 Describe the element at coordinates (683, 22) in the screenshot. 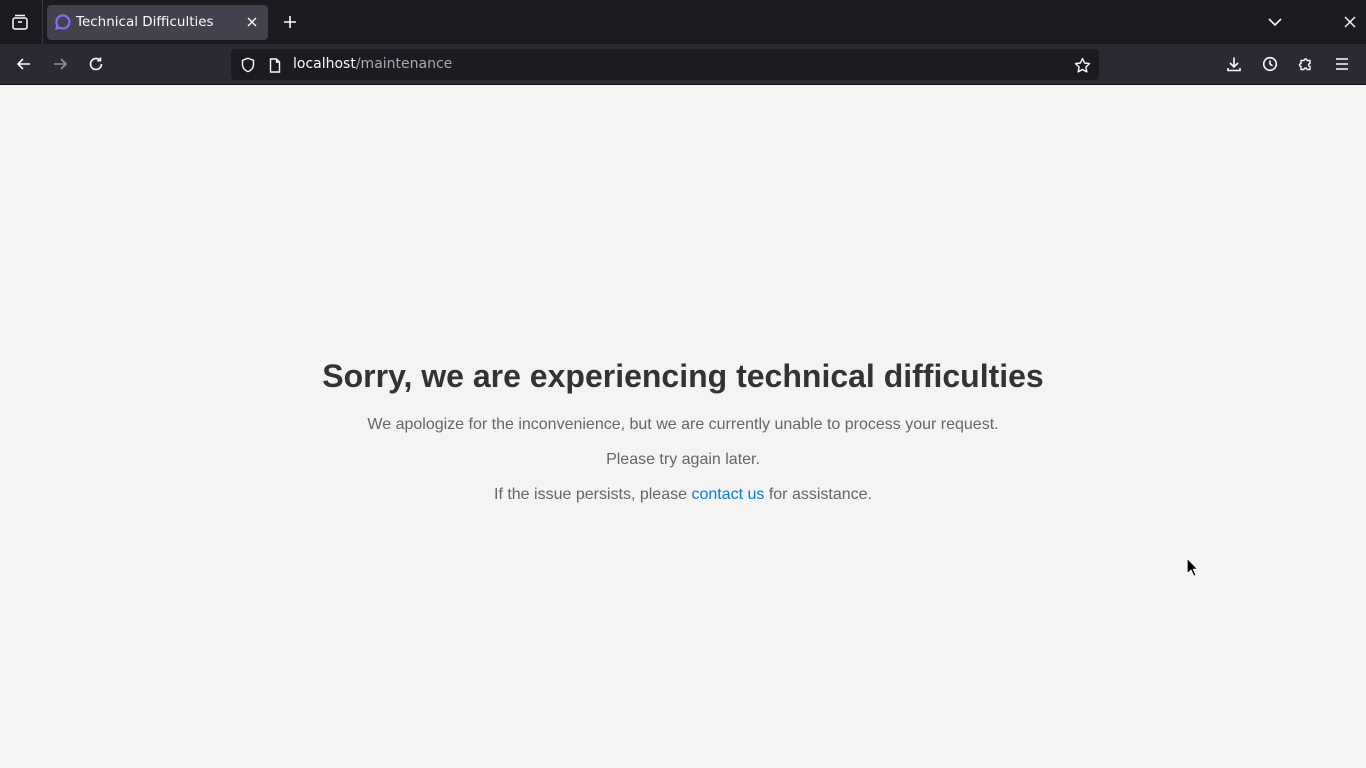

I see `tab-bar: Technical Difficulties` at that location.